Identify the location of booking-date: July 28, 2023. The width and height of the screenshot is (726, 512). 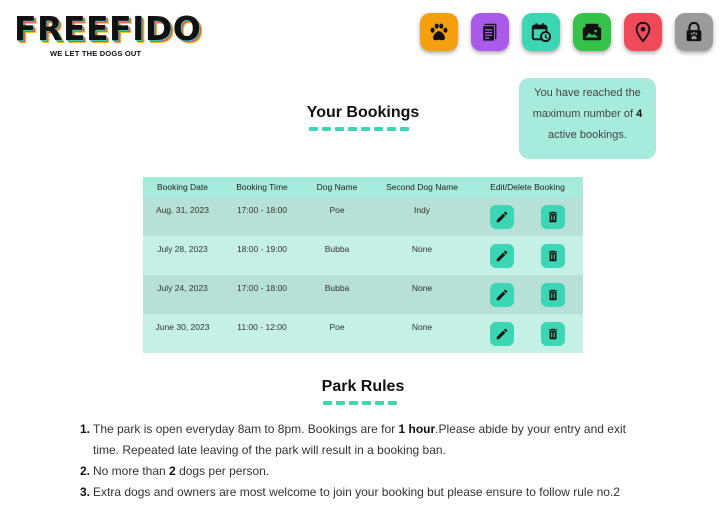
(182, 249).